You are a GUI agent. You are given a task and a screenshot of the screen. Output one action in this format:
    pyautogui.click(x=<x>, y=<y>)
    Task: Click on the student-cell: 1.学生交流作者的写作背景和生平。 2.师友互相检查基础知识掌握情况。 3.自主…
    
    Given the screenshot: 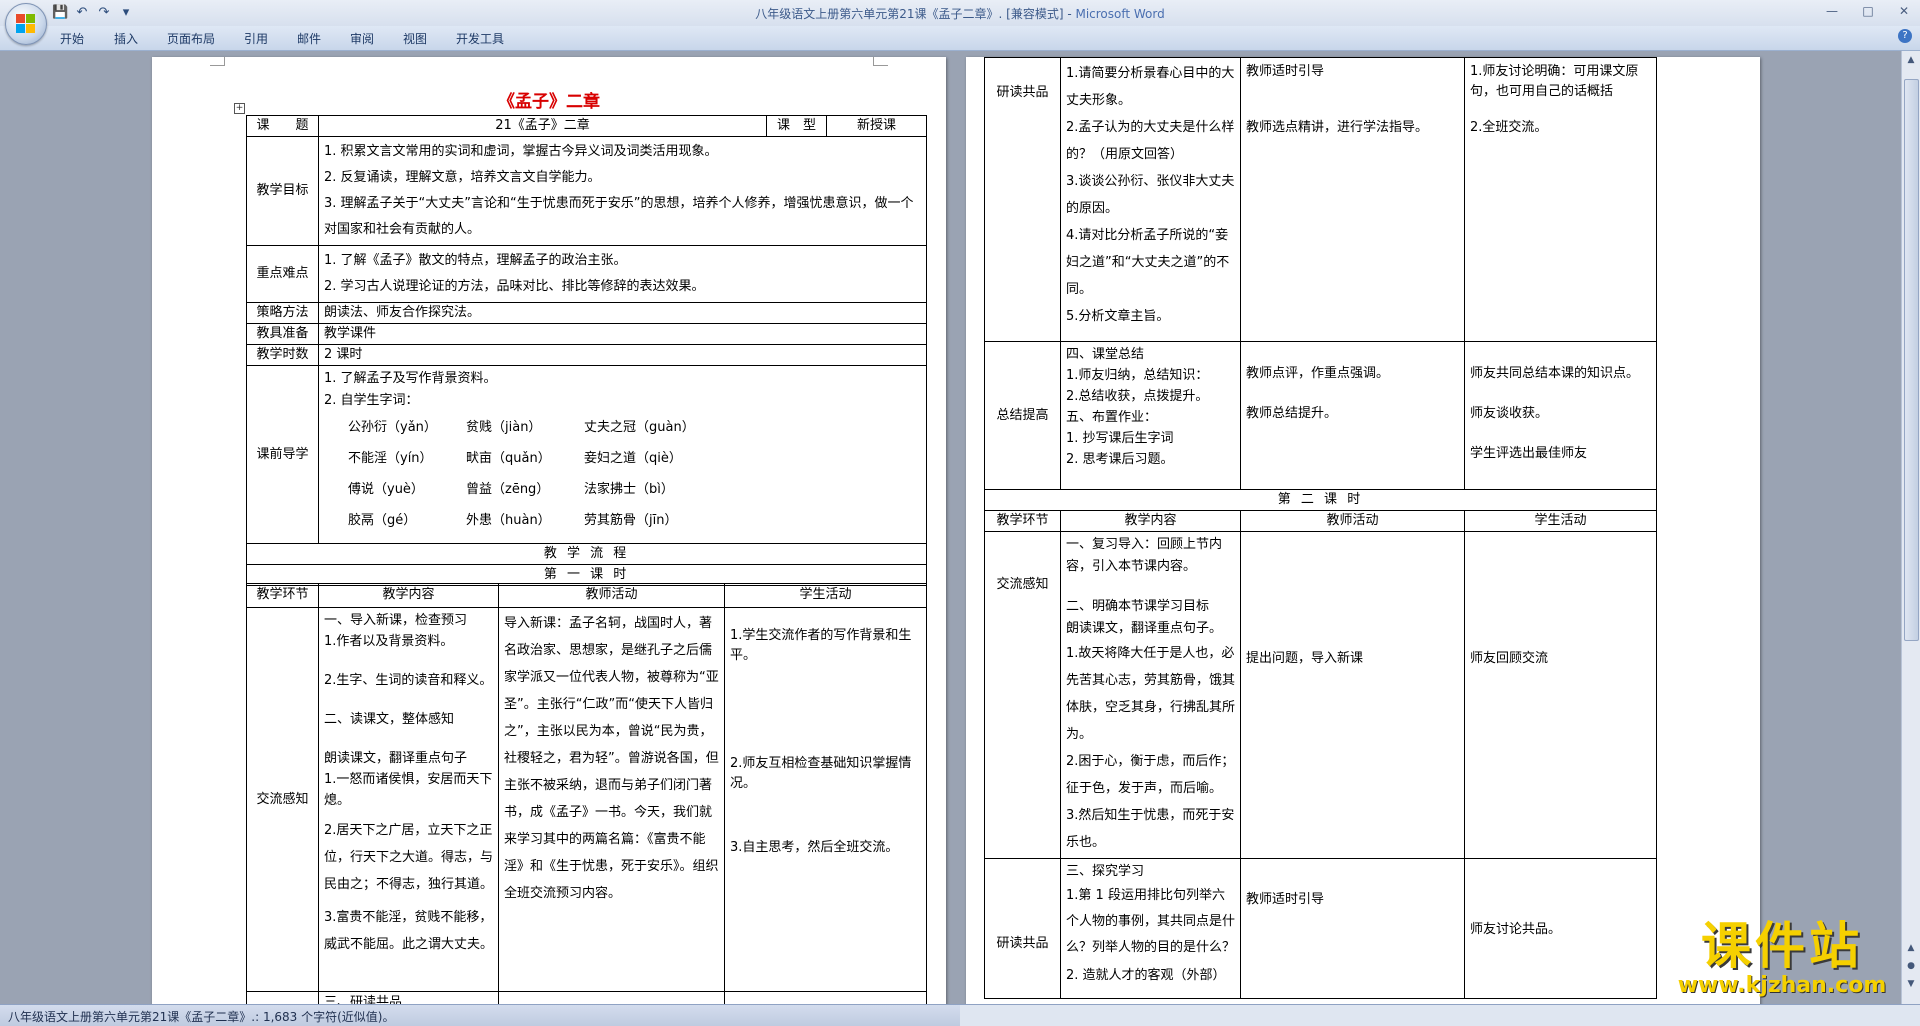 What is the action you would take?
    pyautogui.click(x=825, y=799)
    